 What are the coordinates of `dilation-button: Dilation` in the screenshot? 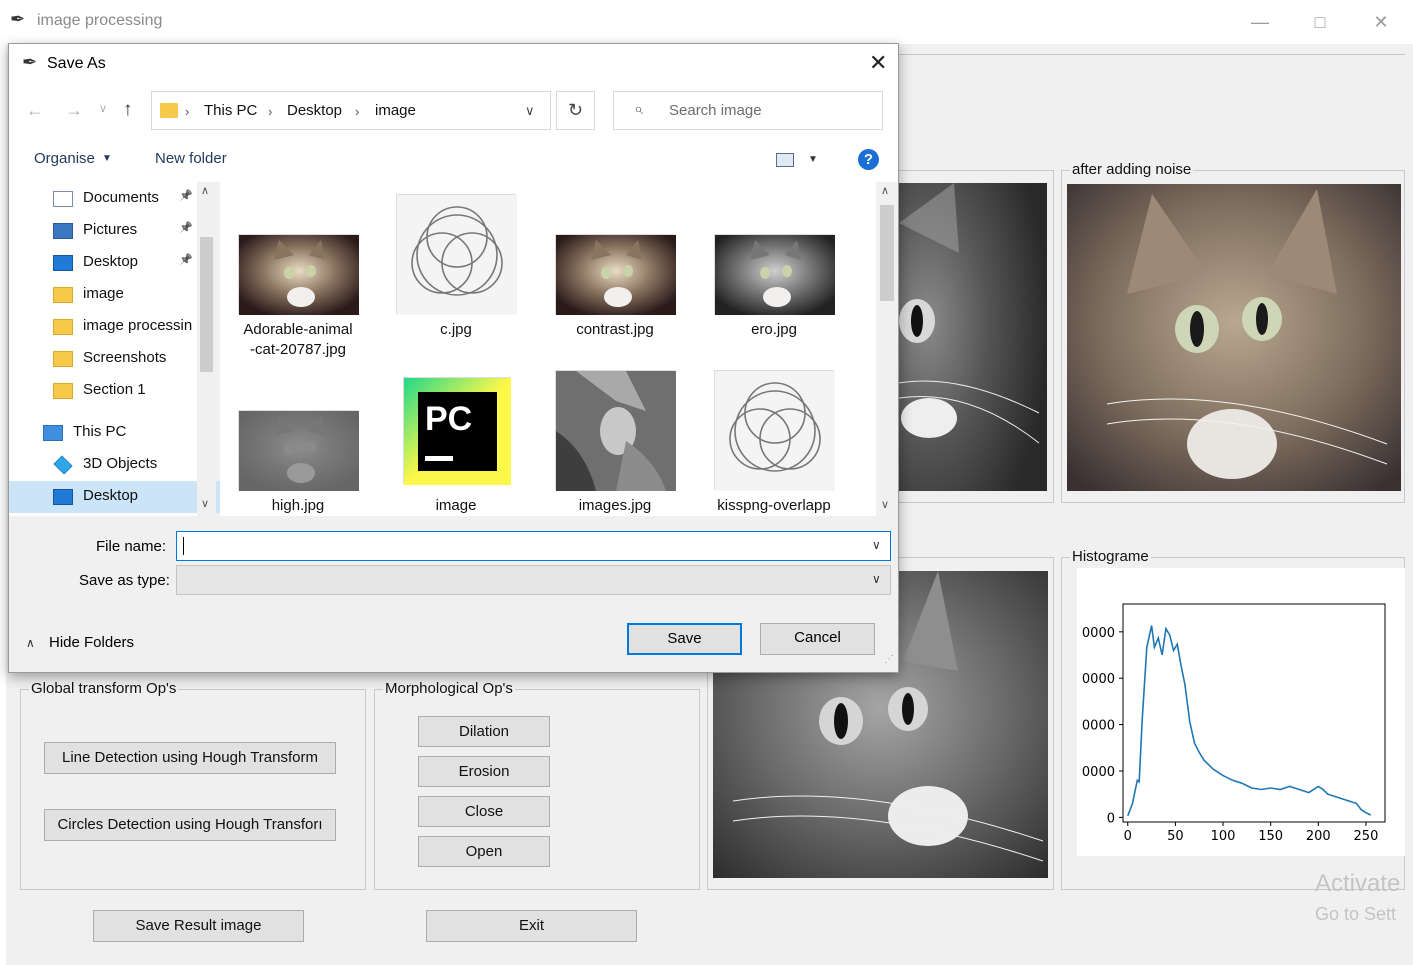 It's located at (484, 731).